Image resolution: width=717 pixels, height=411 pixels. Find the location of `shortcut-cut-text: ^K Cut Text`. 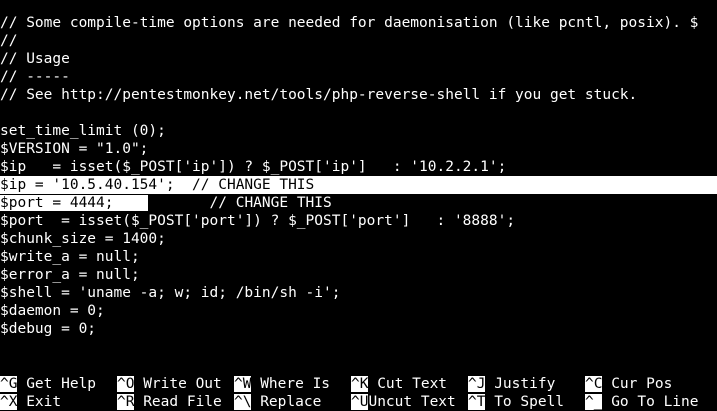

shortcut-cut-text: ^K Cut Text is located at coordinates (399, 384).